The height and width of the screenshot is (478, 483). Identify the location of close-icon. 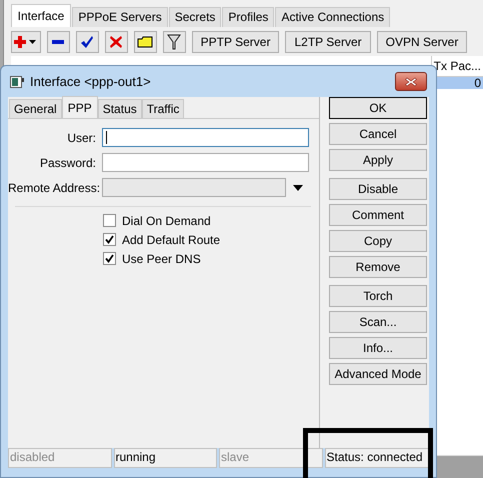
(411, 81).